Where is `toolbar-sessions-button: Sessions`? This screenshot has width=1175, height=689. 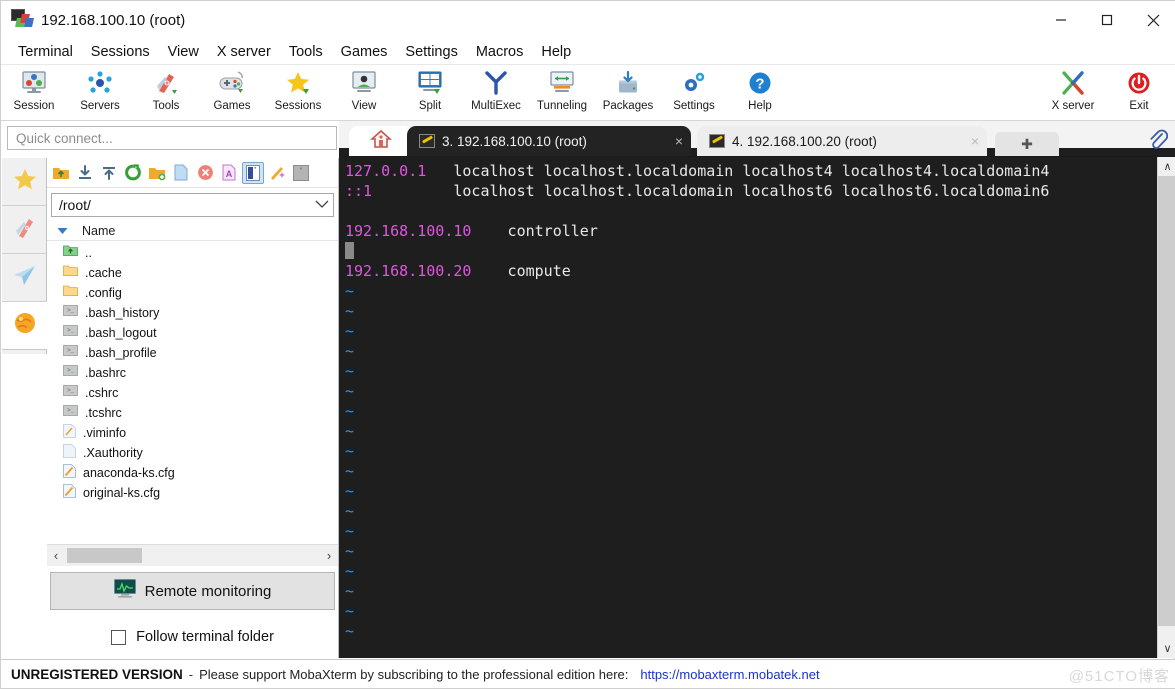 toolbar-sessions-button: Sessions is located at coordinates (298, 94).